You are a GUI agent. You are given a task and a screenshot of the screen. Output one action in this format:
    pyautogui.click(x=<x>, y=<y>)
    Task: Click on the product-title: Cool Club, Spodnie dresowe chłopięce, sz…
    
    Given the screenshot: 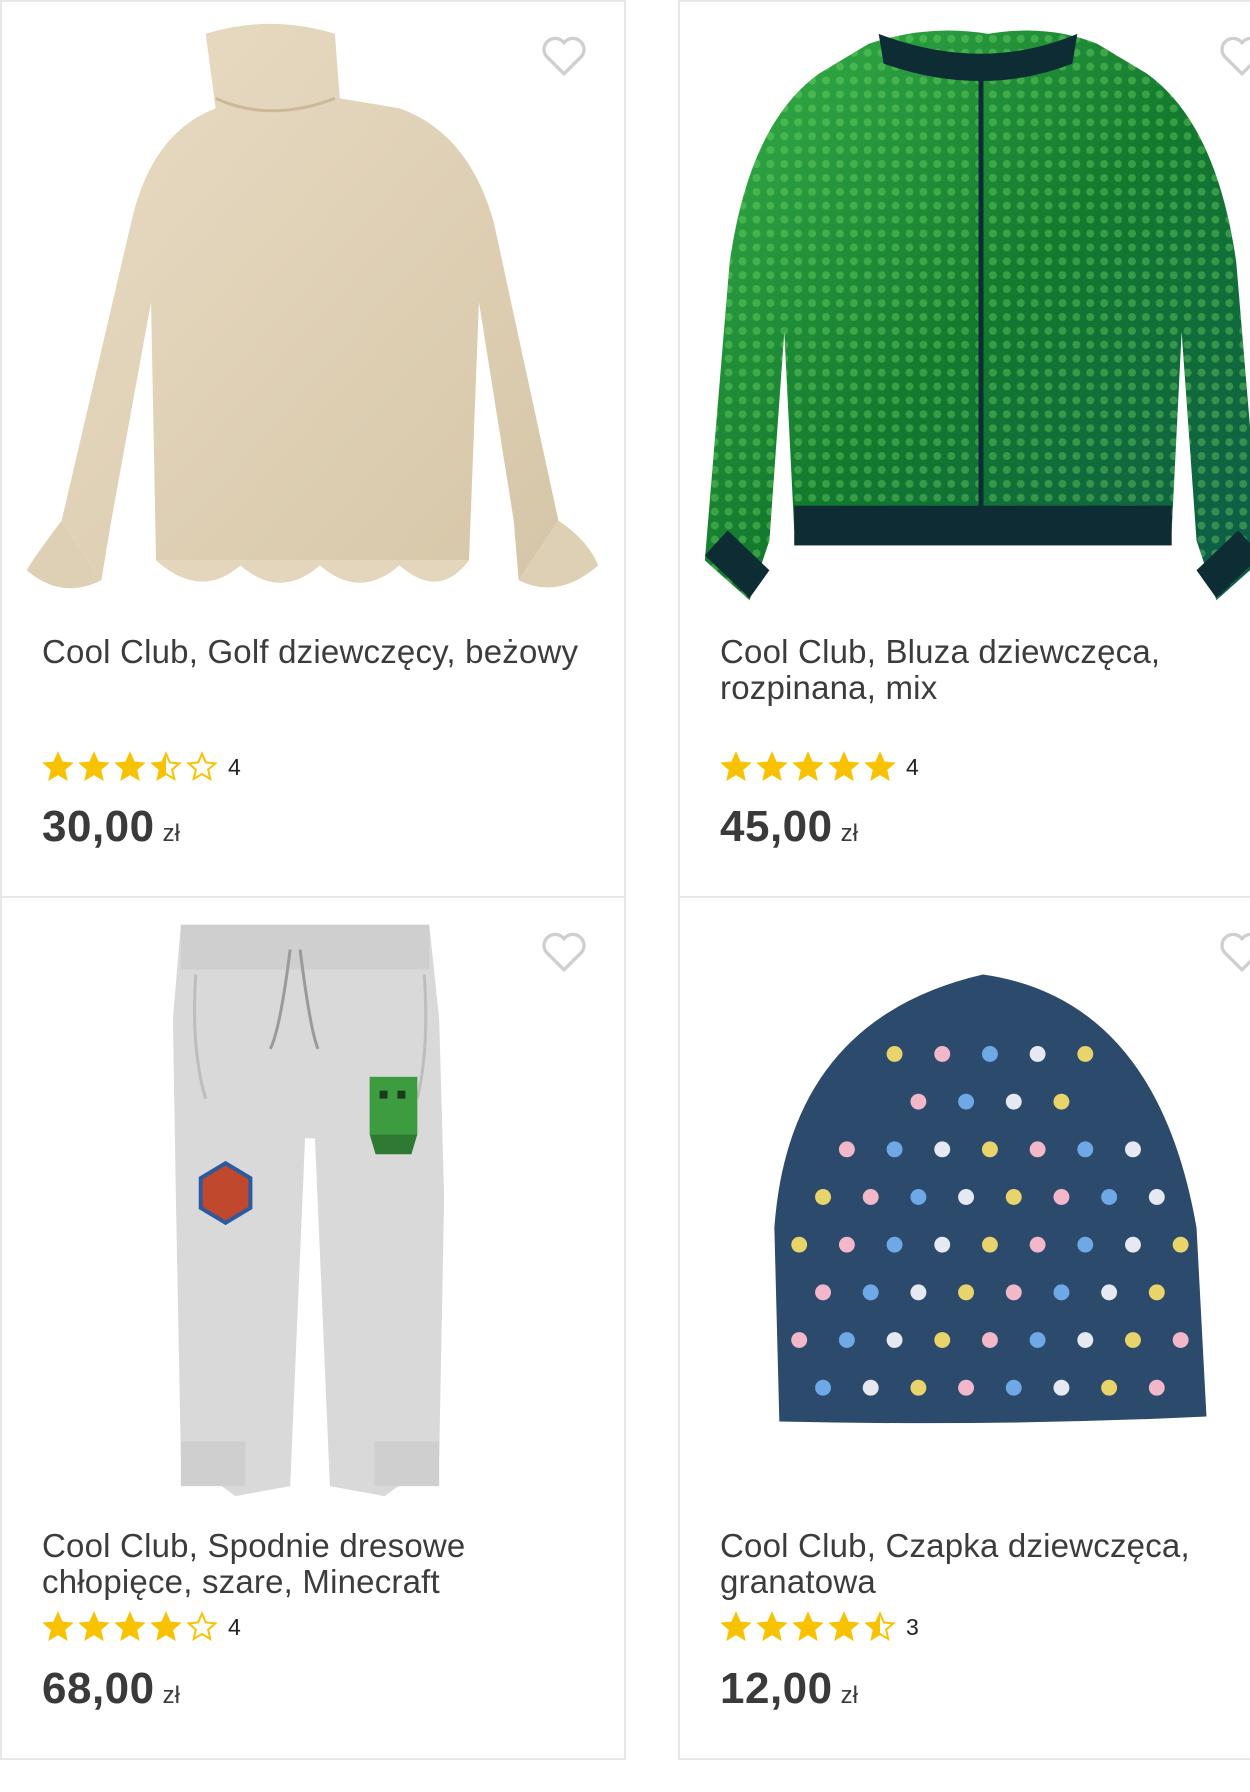 What is the action you would take?
    pyautogui.click(x=312, y=1564)
    